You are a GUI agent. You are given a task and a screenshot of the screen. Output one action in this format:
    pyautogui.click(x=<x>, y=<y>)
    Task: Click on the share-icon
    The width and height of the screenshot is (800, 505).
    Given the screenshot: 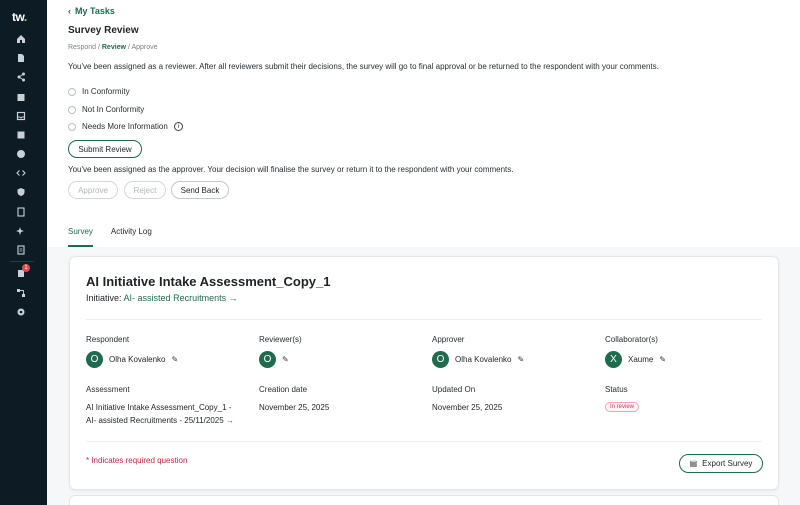 What is the action you would take?
    pyautogui.click(x=21, y=77)
    